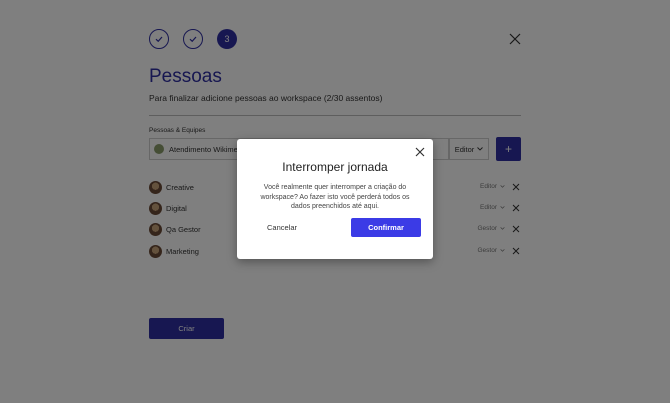 Image resolution: width=670 pixels, height=403 pixels. Describe the element at coordinates (282, 227) in the screenshot. I see `cancel-button: Cancelar` at that location.